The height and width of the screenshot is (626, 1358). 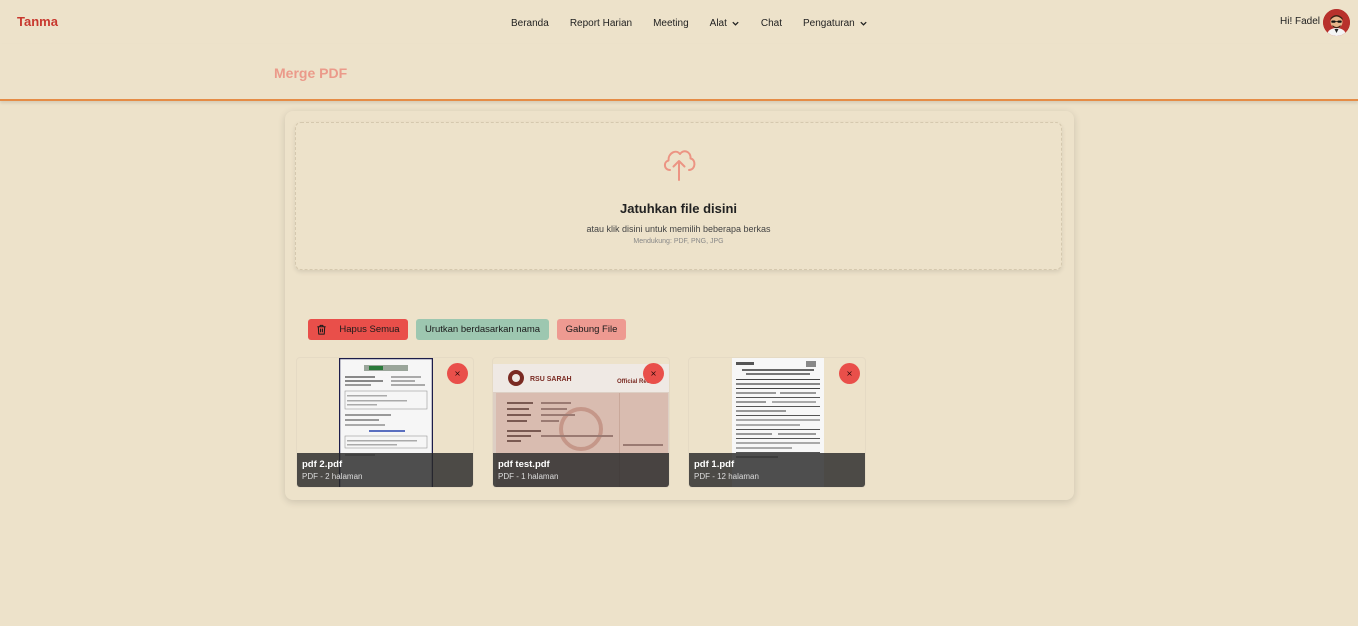 I want to click on sort-by-name-button: Urutkan berdasarkan nama, so click(x=482, y=329).